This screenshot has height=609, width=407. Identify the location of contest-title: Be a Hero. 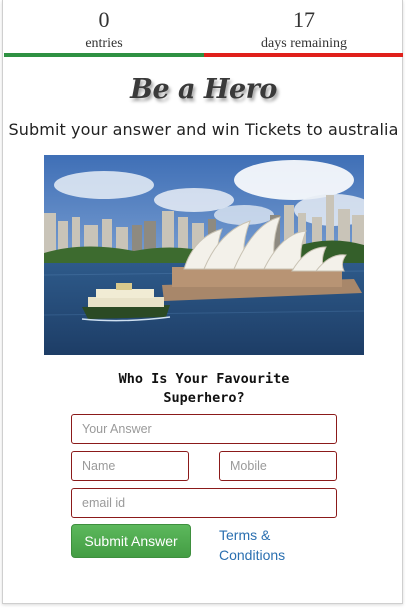
(203, 89).